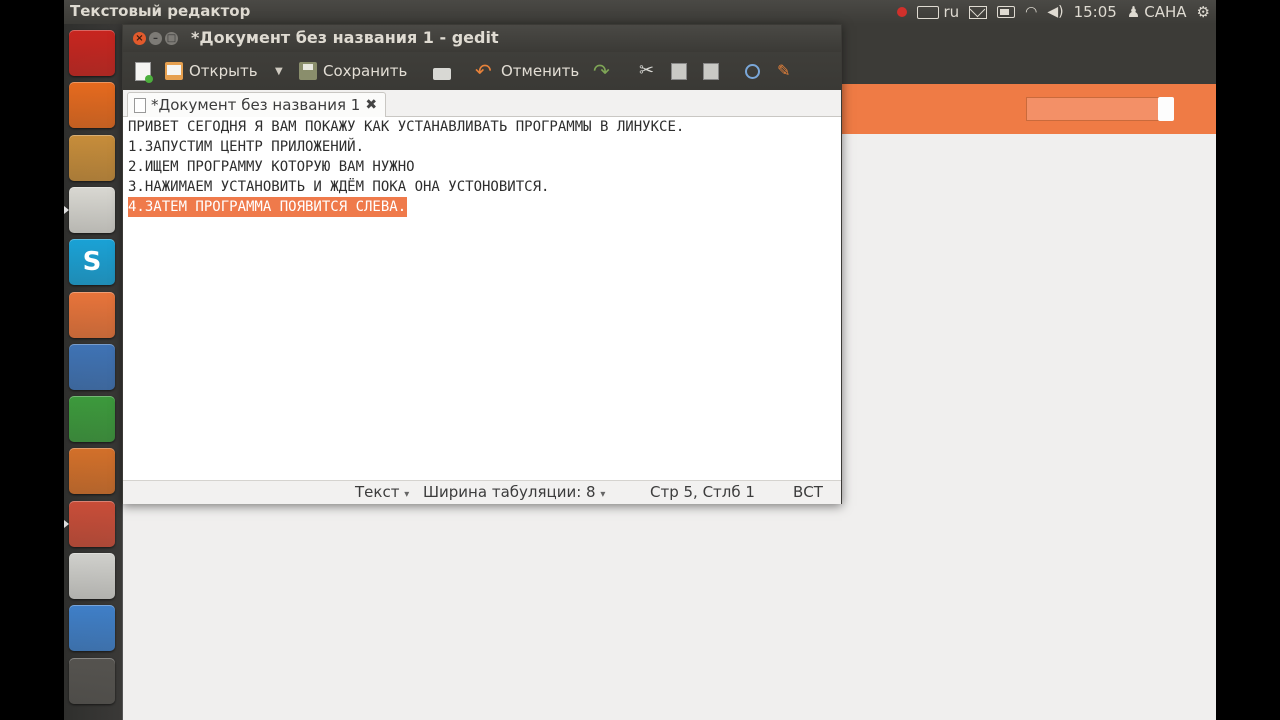 The image size is (1280, 720). Describe the element at coordinates (160, 11) in the screenshot. I see `active-app-title: Текстовый редактор` at that location.